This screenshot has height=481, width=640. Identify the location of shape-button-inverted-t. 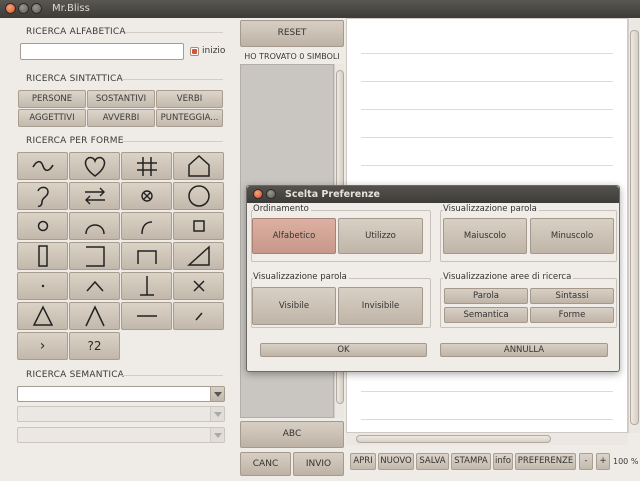
(146, 286).